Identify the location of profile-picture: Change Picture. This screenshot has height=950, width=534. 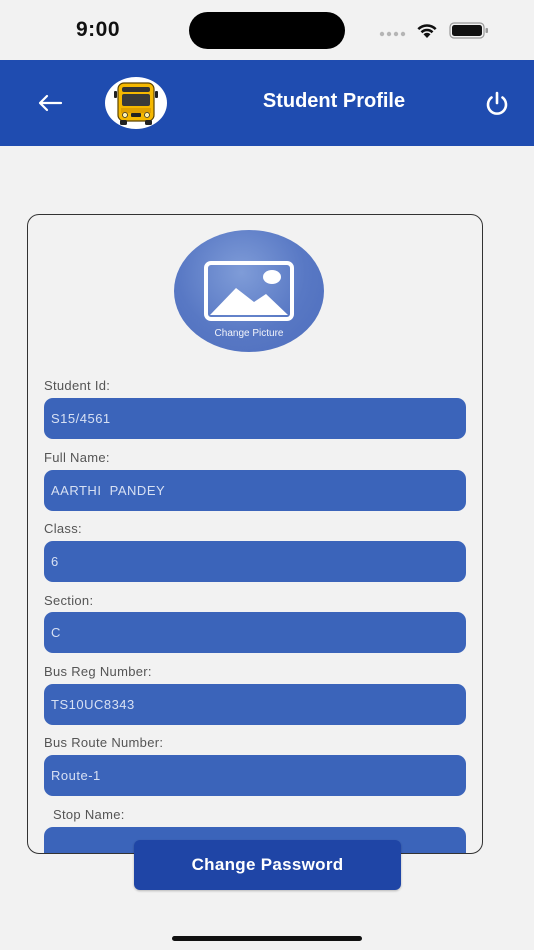
(249, 291).